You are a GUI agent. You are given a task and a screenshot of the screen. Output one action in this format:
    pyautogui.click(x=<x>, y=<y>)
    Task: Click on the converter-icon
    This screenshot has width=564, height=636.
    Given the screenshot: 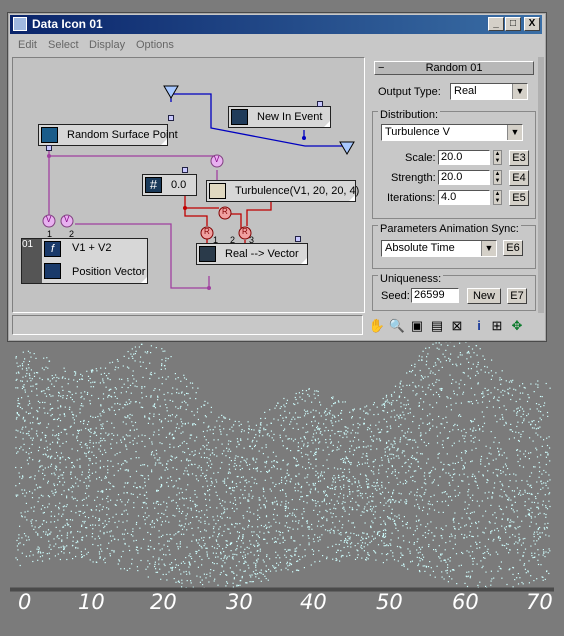 What is the action you would take?
    pyautogui.click(x=207, y=254)
    